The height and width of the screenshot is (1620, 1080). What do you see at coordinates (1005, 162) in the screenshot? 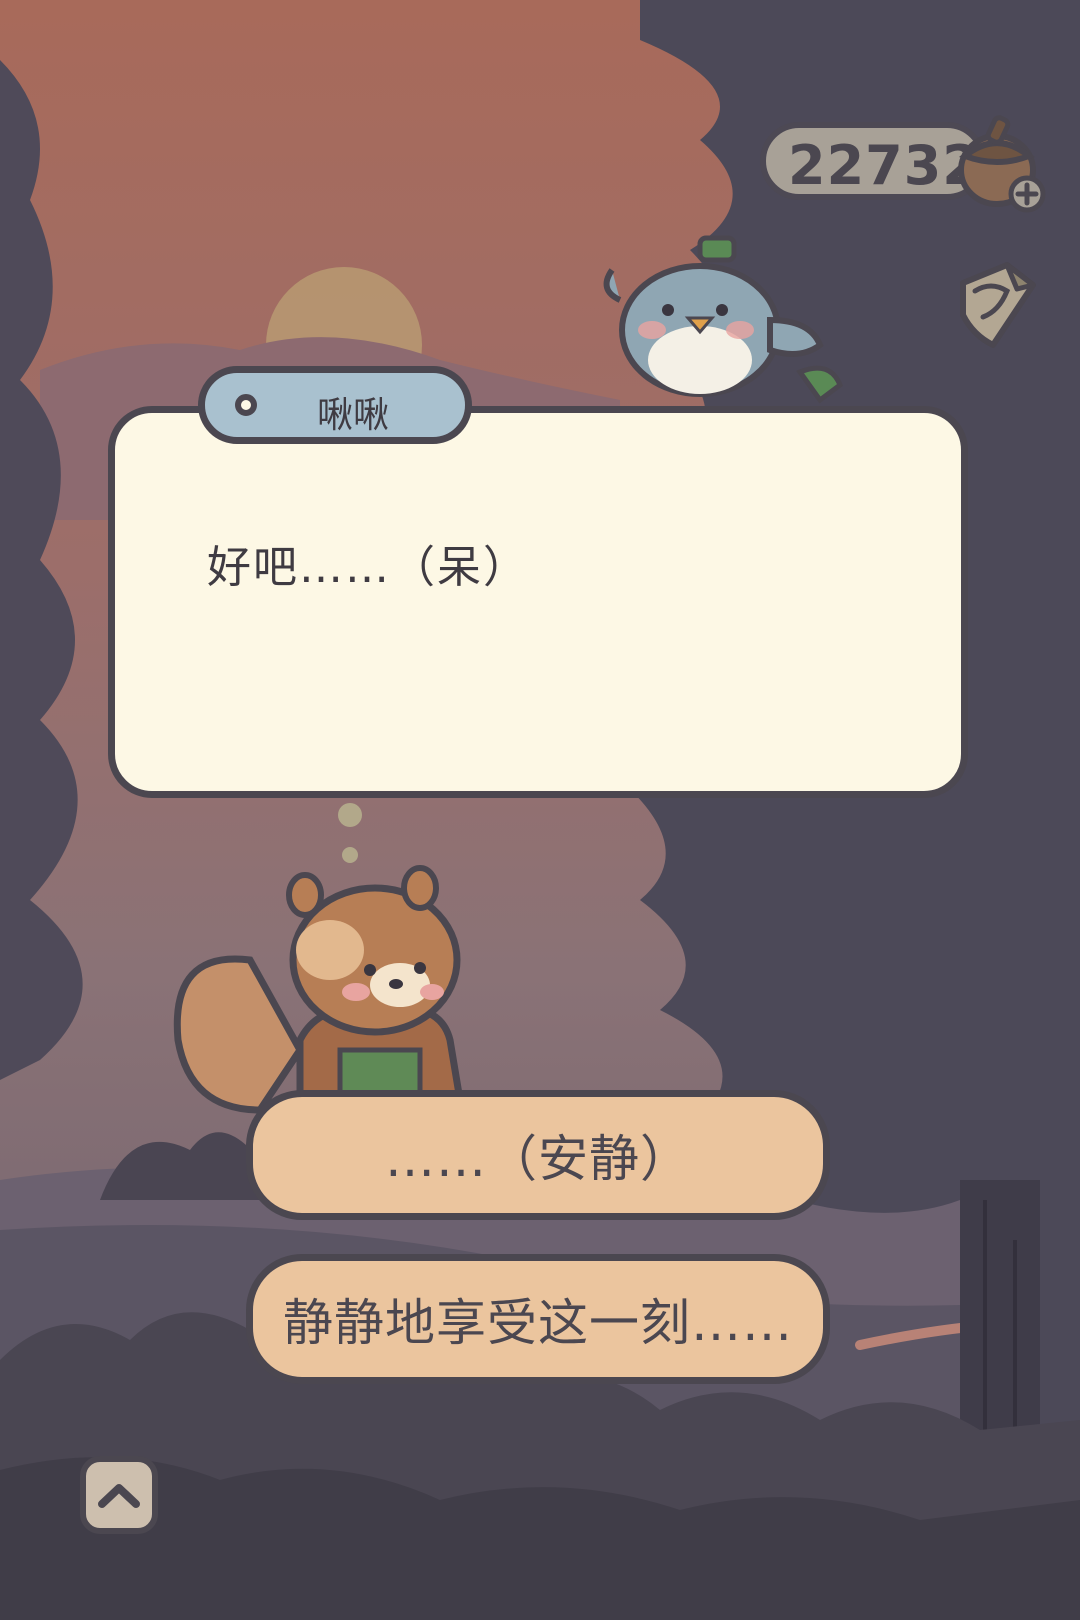
I see `acorn-icon` at bounding box center [1005, 162].